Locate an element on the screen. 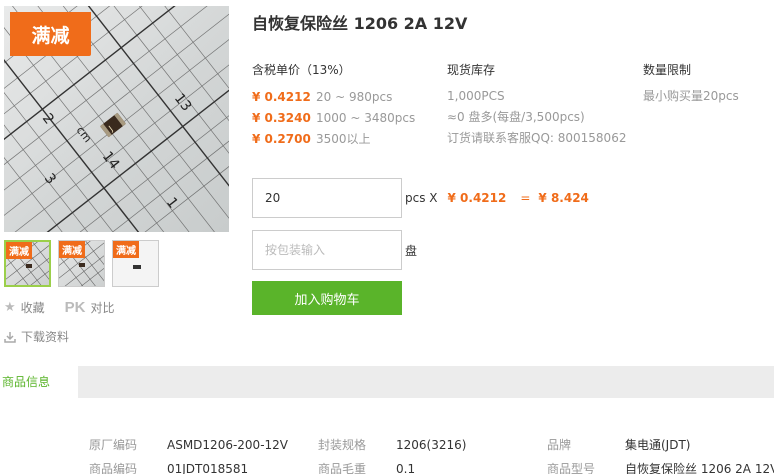 The height and width of the screenshot is (474, 774). spec-column: 原厂编码 ASMD1206-200-12V 商品编码 01JDT018581 is located at coordinates (188, 453).